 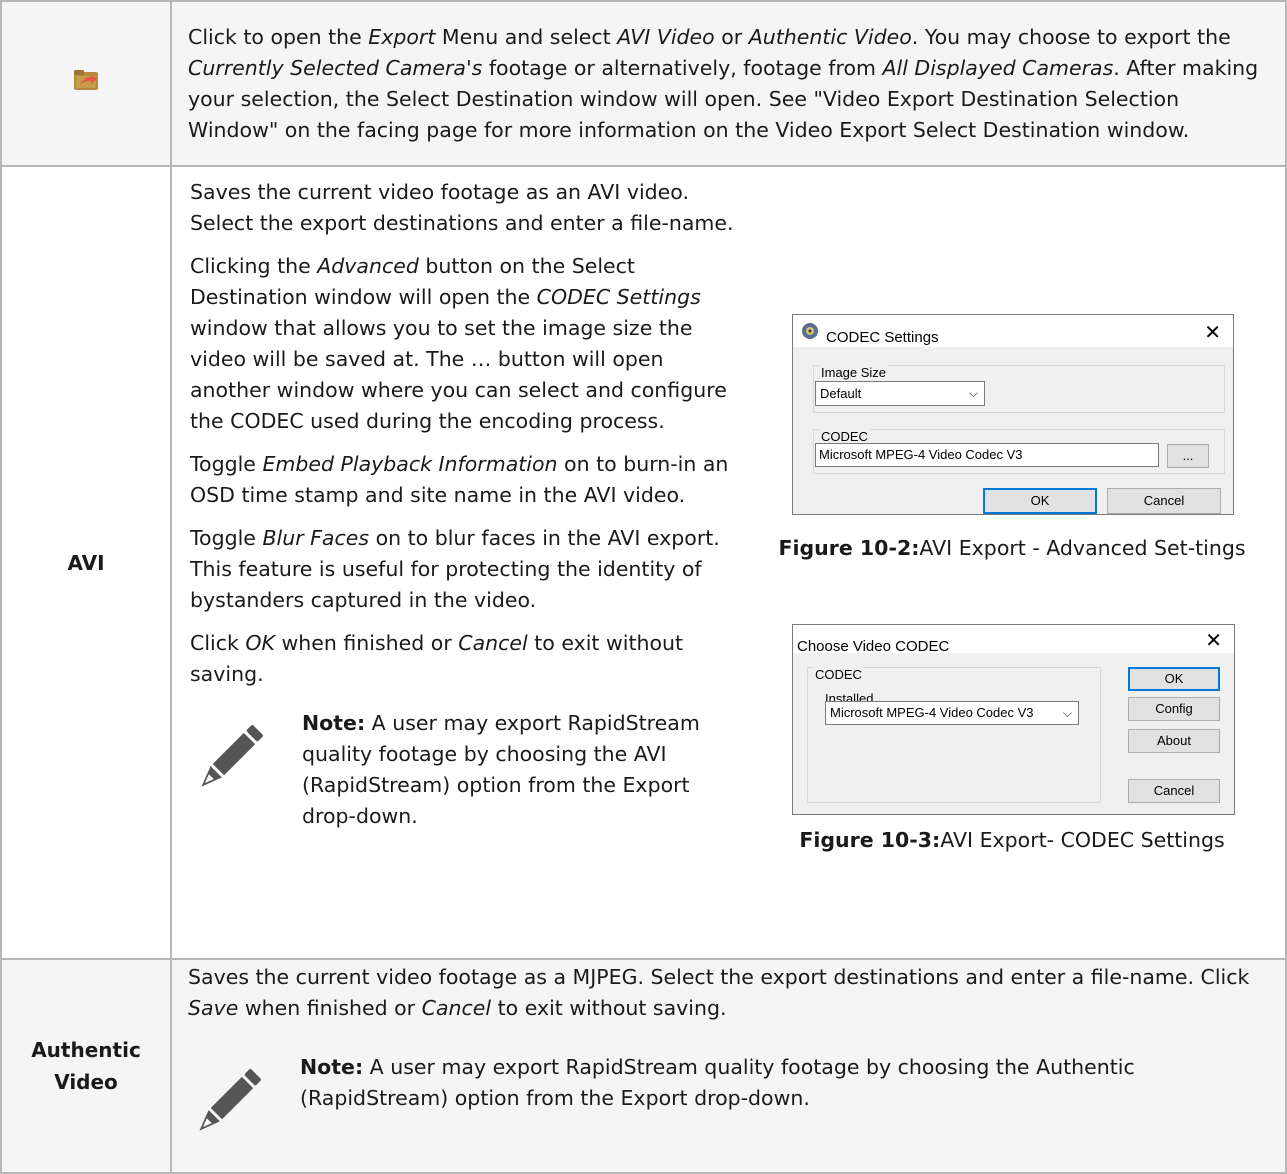 What do you see at coordinates (1082, 840) in the screenshot?
I see `figure-10-3-text: AVI Export- CODEC Settings` at bounding box center [1082, 840].